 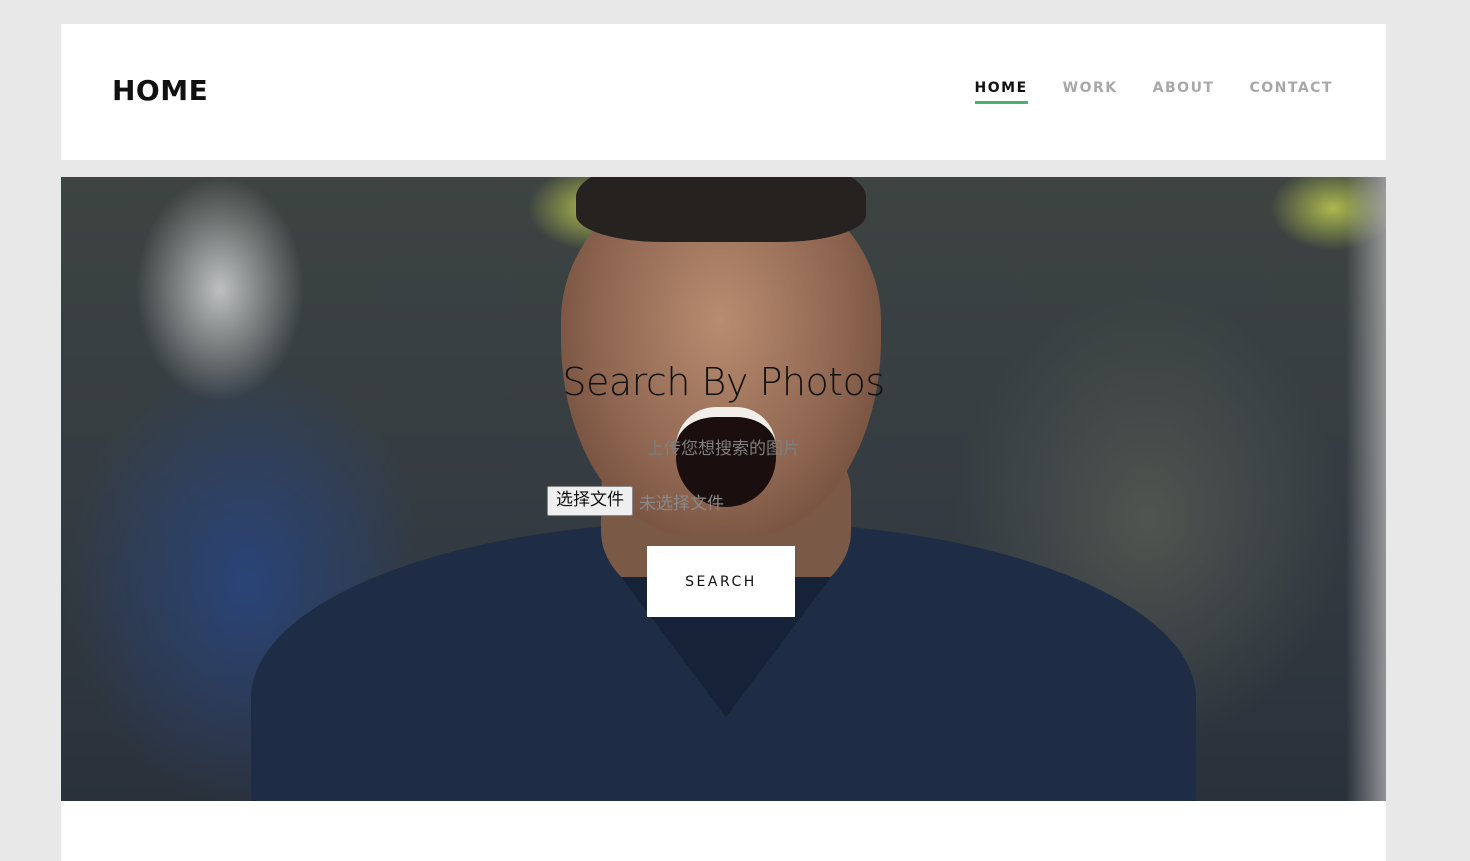 What do you see at coordinates (590, 501) in the screenshot?
I see `choose-file-button: 选择文件` at bounding box center [590, 501].